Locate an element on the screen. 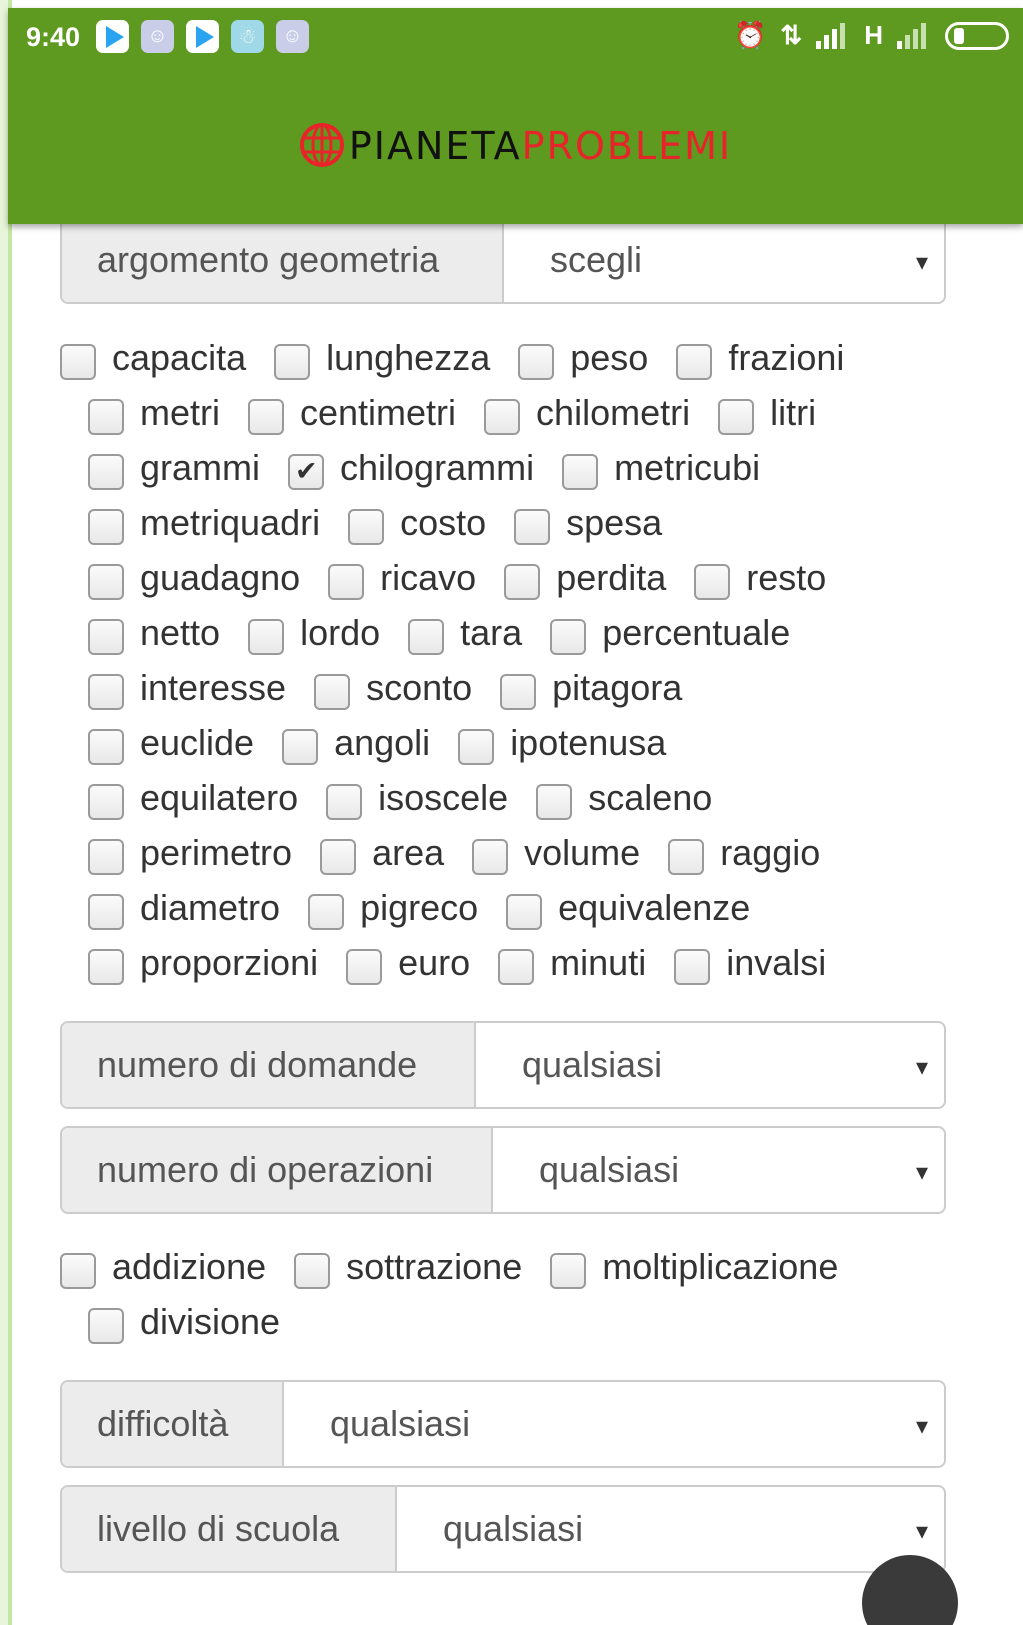  checkbox-option: chilometri is located at coordinates (587, 413).